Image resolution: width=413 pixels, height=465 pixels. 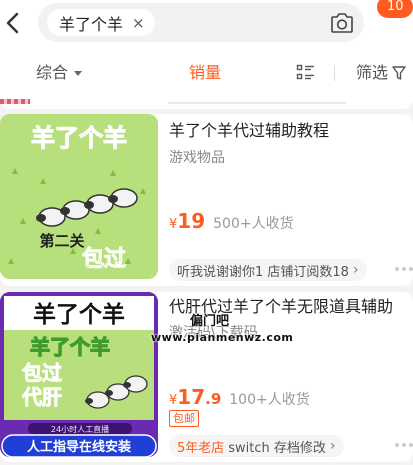 I want to click on sort-comprehensive-label: 综合, so click(x=52, y=72).